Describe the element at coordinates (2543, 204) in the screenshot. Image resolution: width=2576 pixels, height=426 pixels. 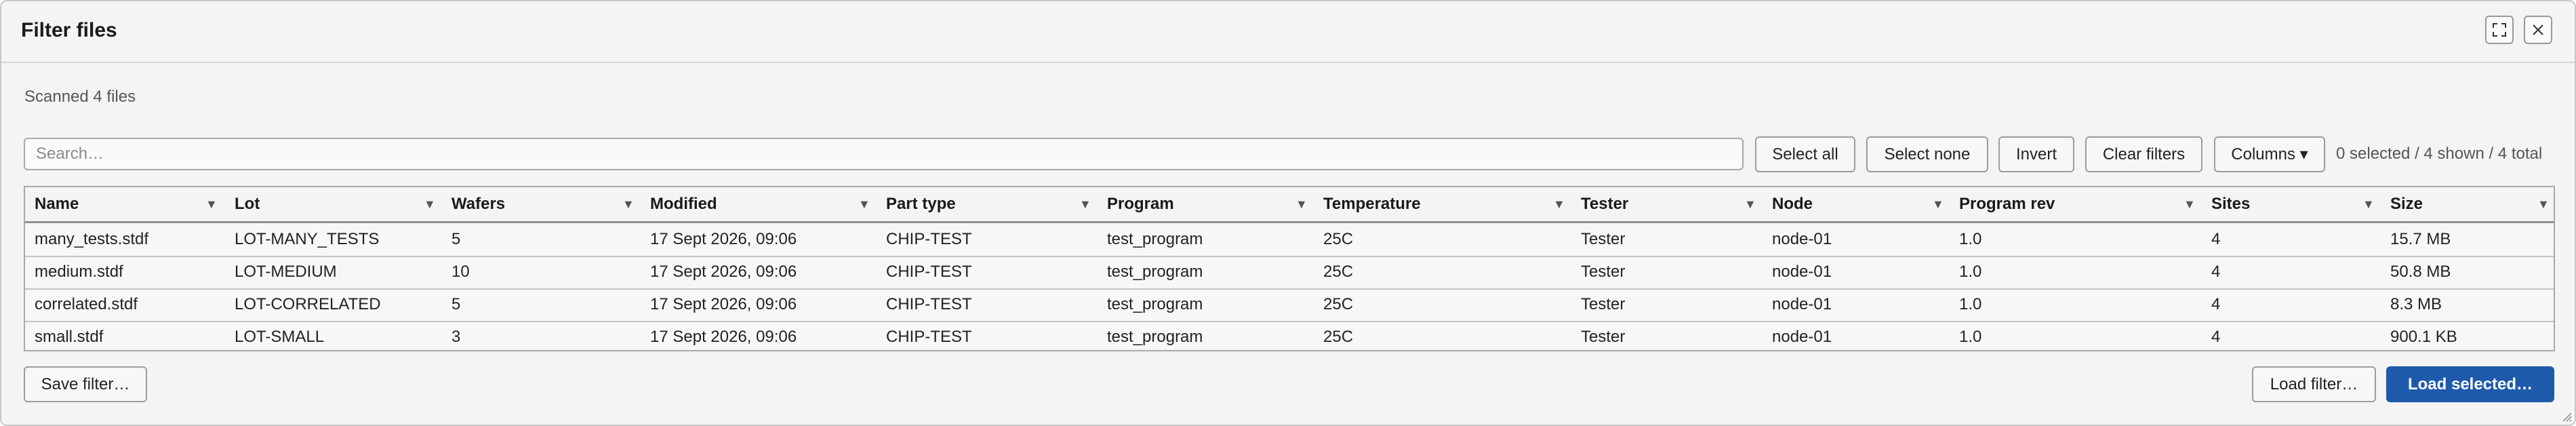
I see `column-filter-size-icon: ▼` at that location.